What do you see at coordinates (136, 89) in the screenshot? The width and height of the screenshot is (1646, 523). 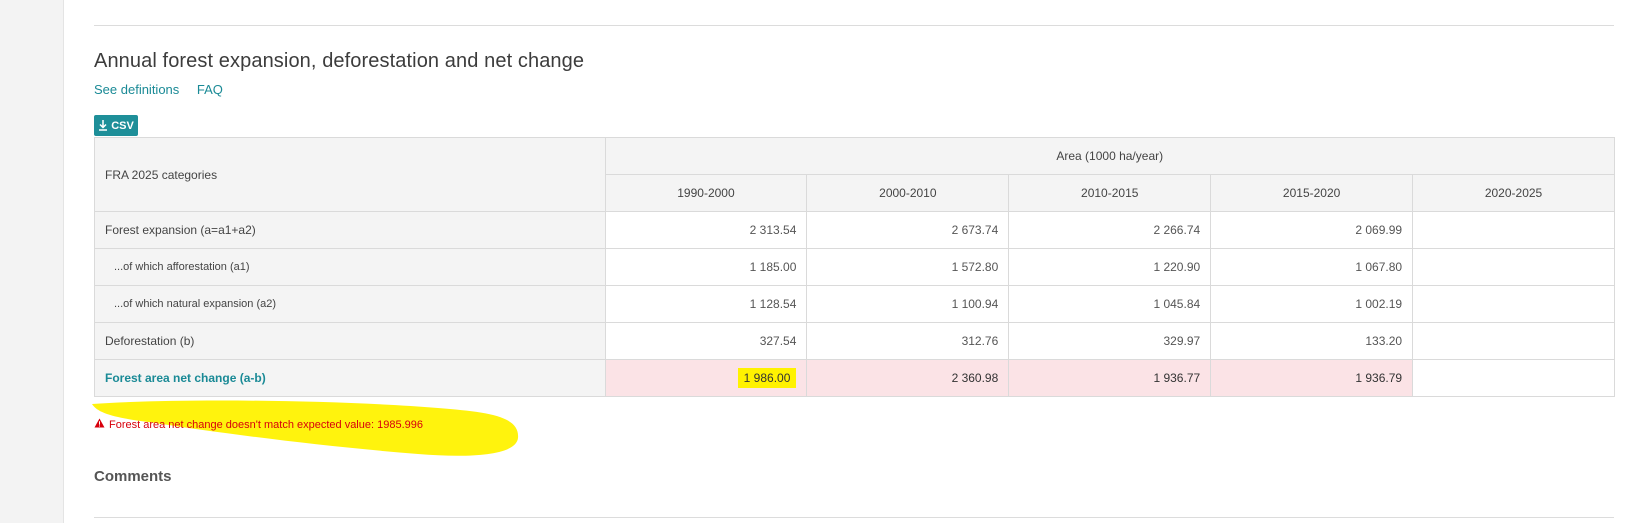 I see `see-definitions-link: See definitions` at bounding box center [136, 89].